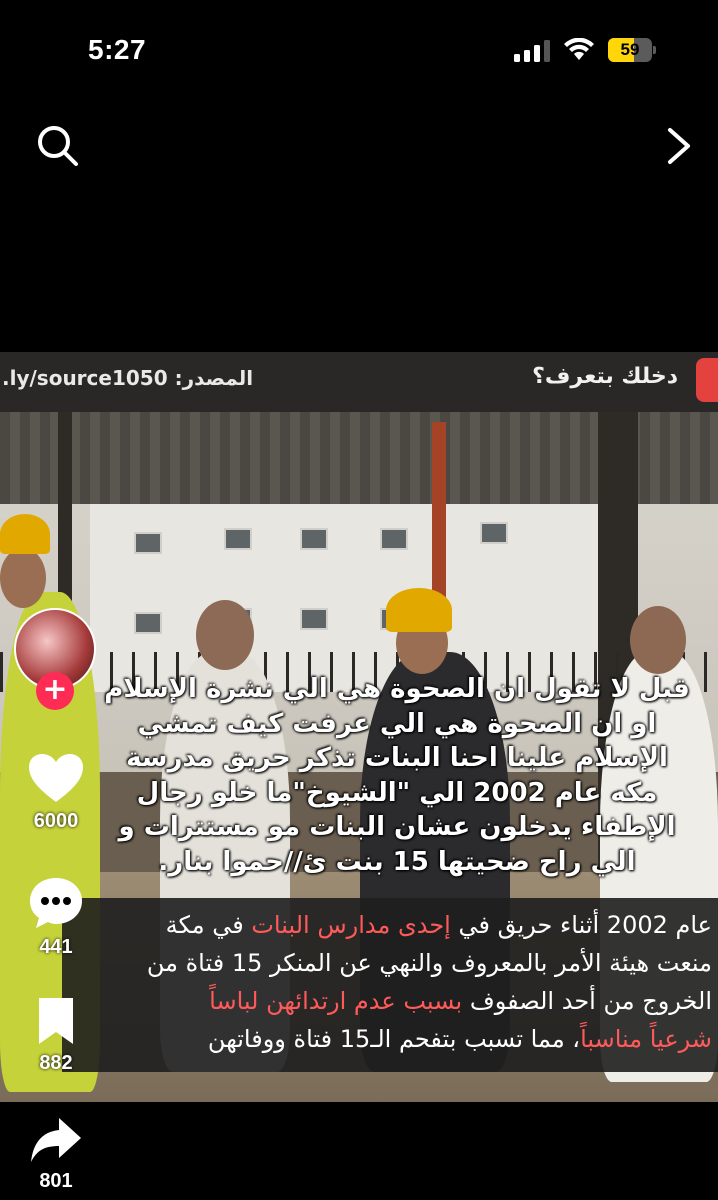  What do you see at coordinates (605, 376) in the screenshot?
I see `channel-tag: دخلك بتعرف؟` at bounding box center [605, 376].